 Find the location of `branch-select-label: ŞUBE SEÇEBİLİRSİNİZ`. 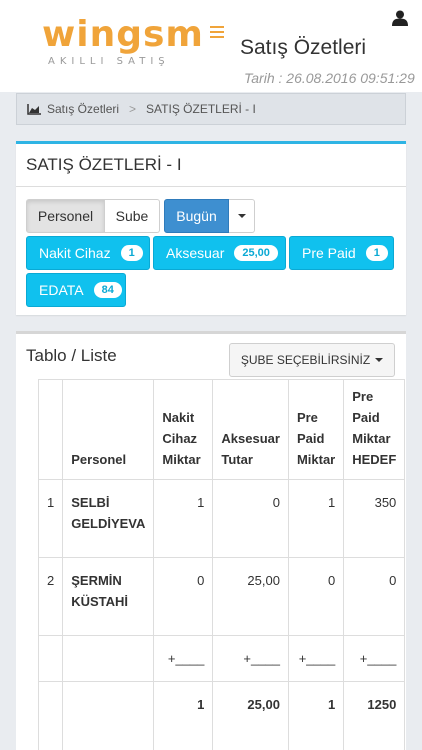

branch-select-label: ŞUBE SEÇEBİLİRSİNİZ is located at coordinates (305, 360).